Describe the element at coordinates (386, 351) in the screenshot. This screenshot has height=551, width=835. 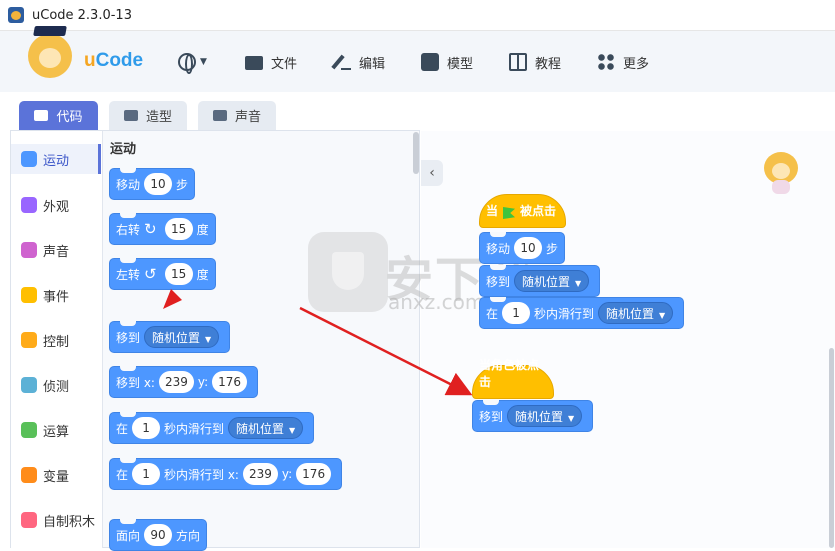
I see `arrow-to-script` at that location.